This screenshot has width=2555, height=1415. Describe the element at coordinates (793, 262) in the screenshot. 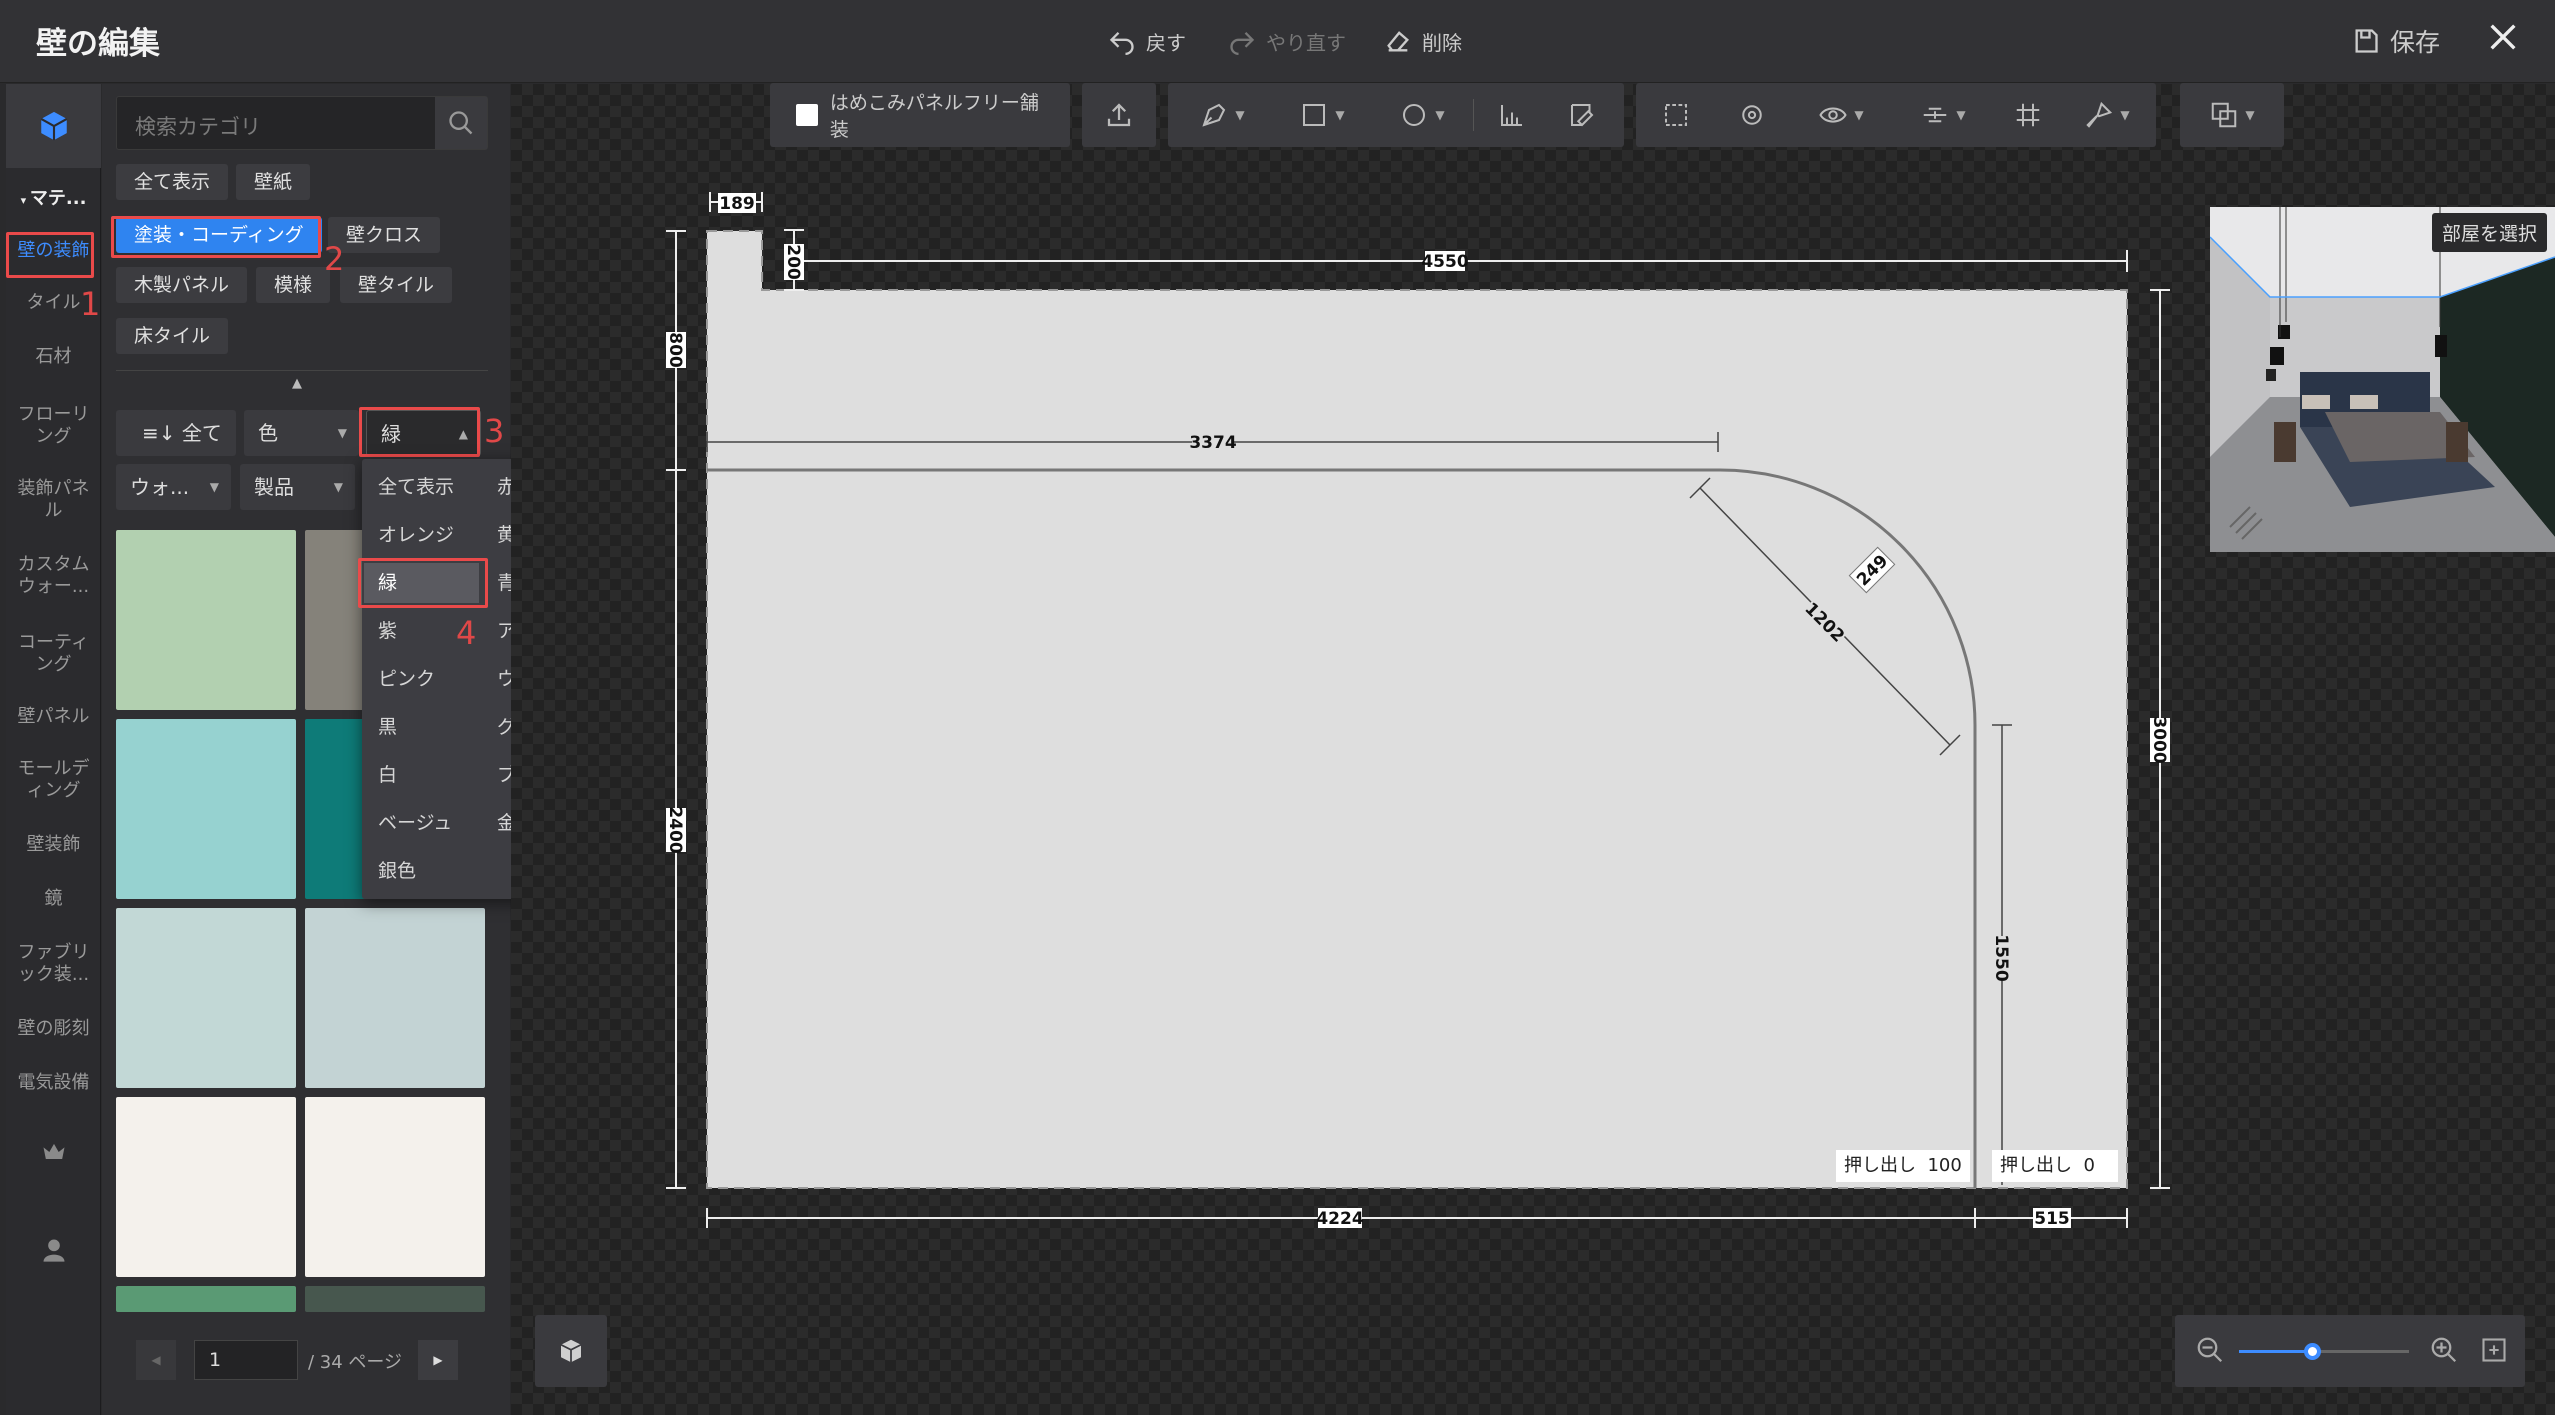

I see `dim-notch-height: 200` at that location.